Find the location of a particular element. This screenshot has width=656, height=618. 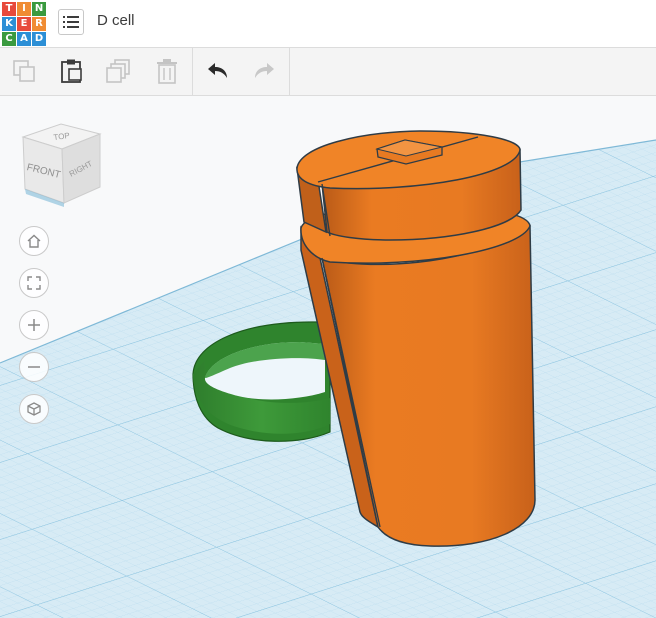

home-view-button is located at coordinates (34, 241).